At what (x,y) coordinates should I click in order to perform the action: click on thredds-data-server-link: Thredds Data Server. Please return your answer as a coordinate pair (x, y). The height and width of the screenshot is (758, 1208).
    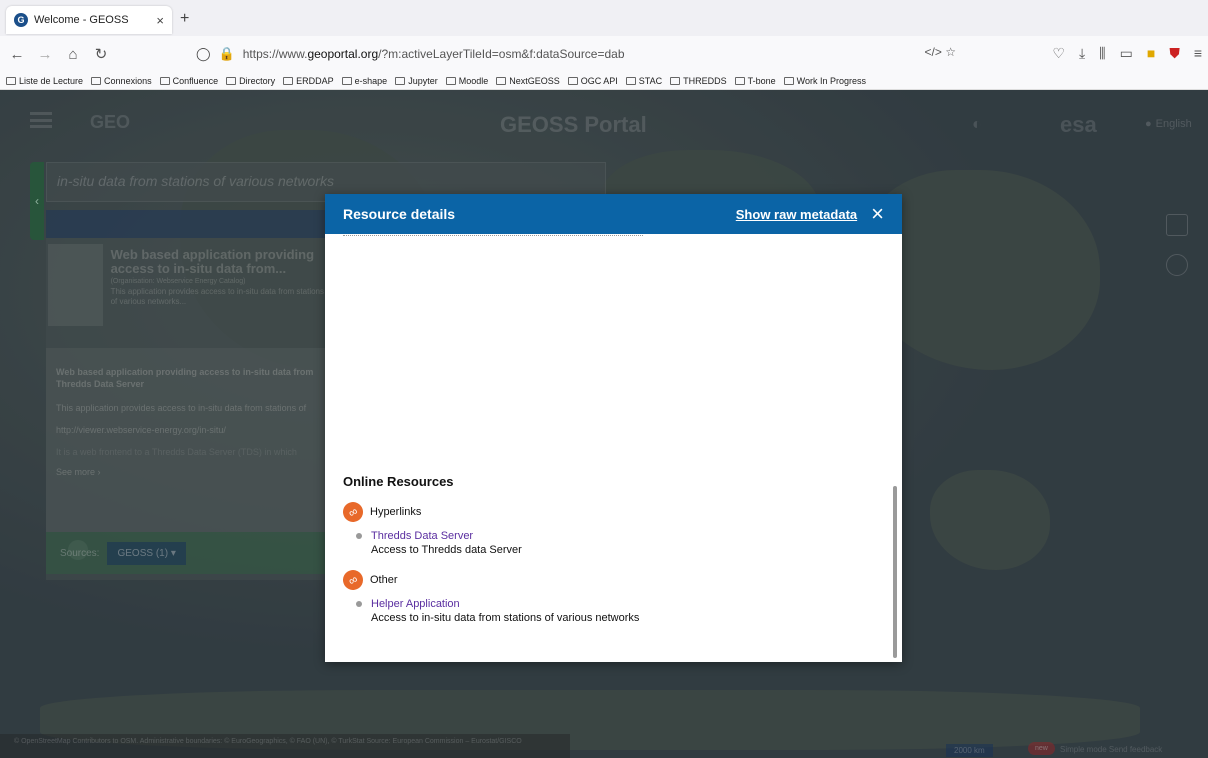
    Looking at the image, I should click on (446, 536).